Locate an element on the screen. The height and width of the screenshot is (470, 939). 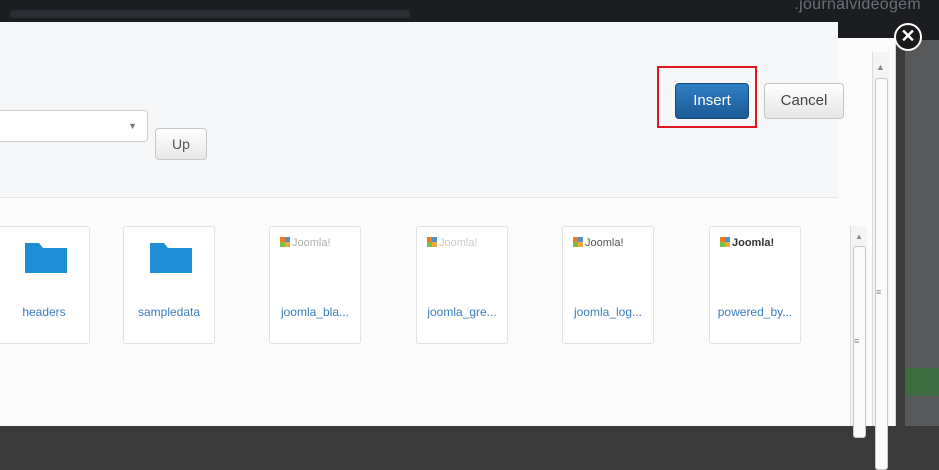
background-green-bar is located at coordinates (922, 382).